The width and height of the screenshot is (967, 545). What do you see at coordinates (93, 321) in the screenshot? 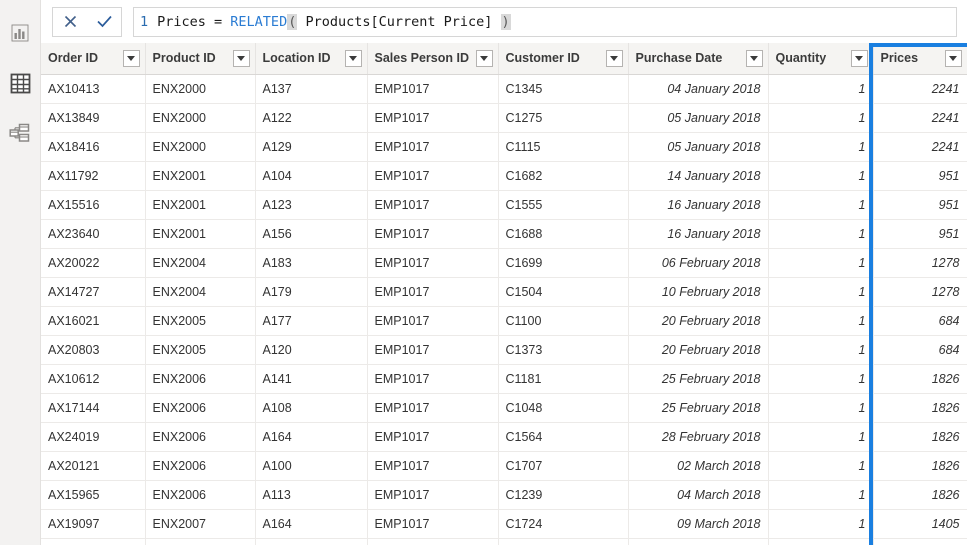
I see `cell-order-id: AX16021` at bounding box center [93, 321].